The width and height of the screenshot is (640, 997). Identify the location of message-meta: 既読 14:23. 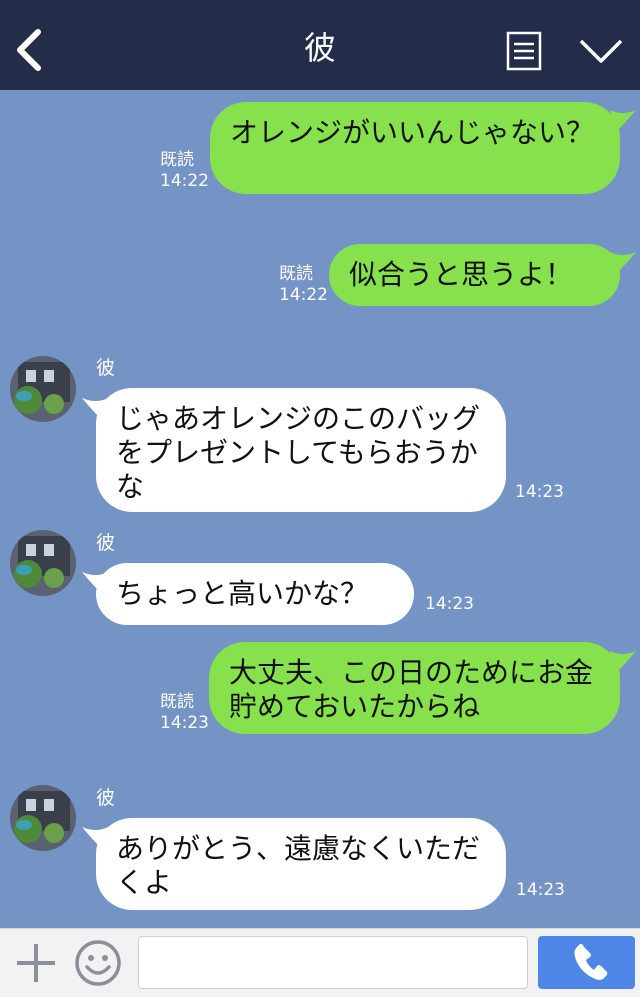
(184, 713).